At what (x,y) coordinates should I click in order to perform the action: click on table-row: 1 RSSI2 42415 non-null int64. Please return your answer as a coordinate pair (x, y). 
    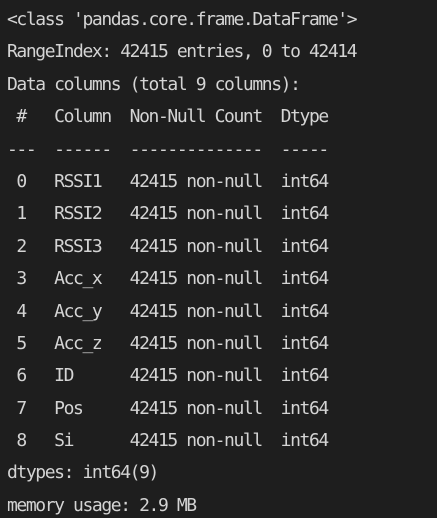
    Looking at the image, I should click on (168, 214).